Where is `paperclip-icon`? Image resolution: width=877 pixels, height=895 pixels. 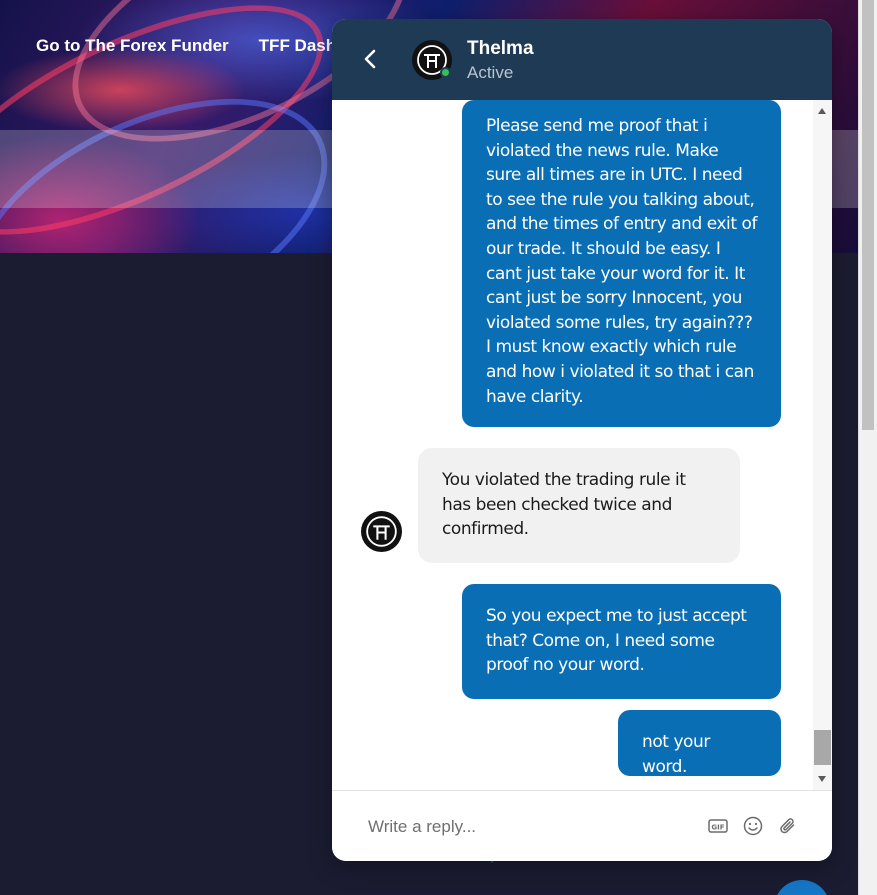
paperclip-icon is located at coordinates (787, 826).